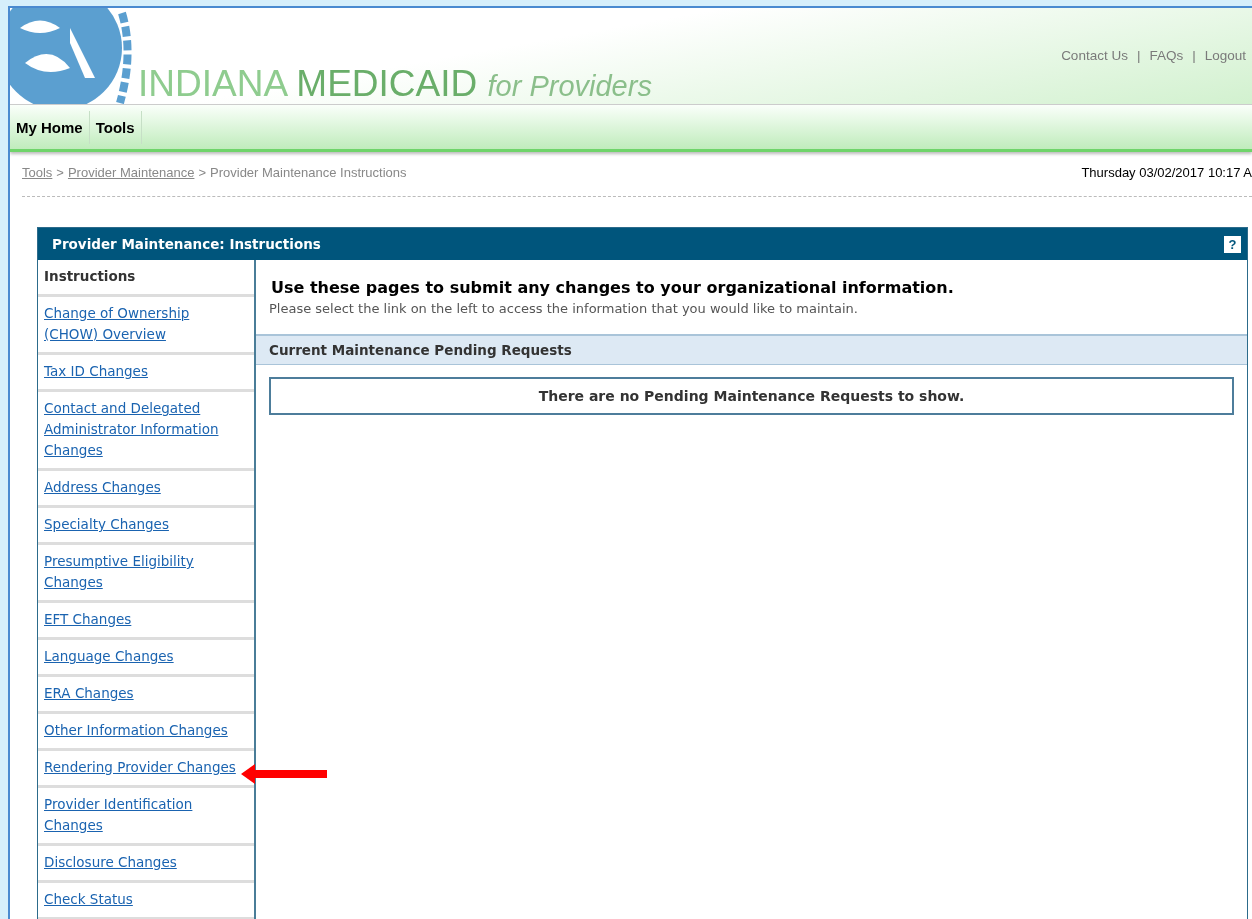  I want to click on sidebar-link: Address Changes, so click(142, 487).